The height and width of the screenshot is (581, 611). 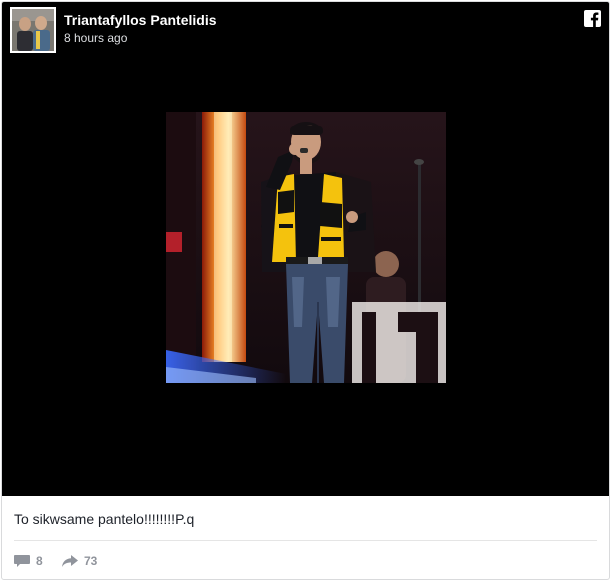 I want to click on comments-count: 8, so click(x=39, y=561).